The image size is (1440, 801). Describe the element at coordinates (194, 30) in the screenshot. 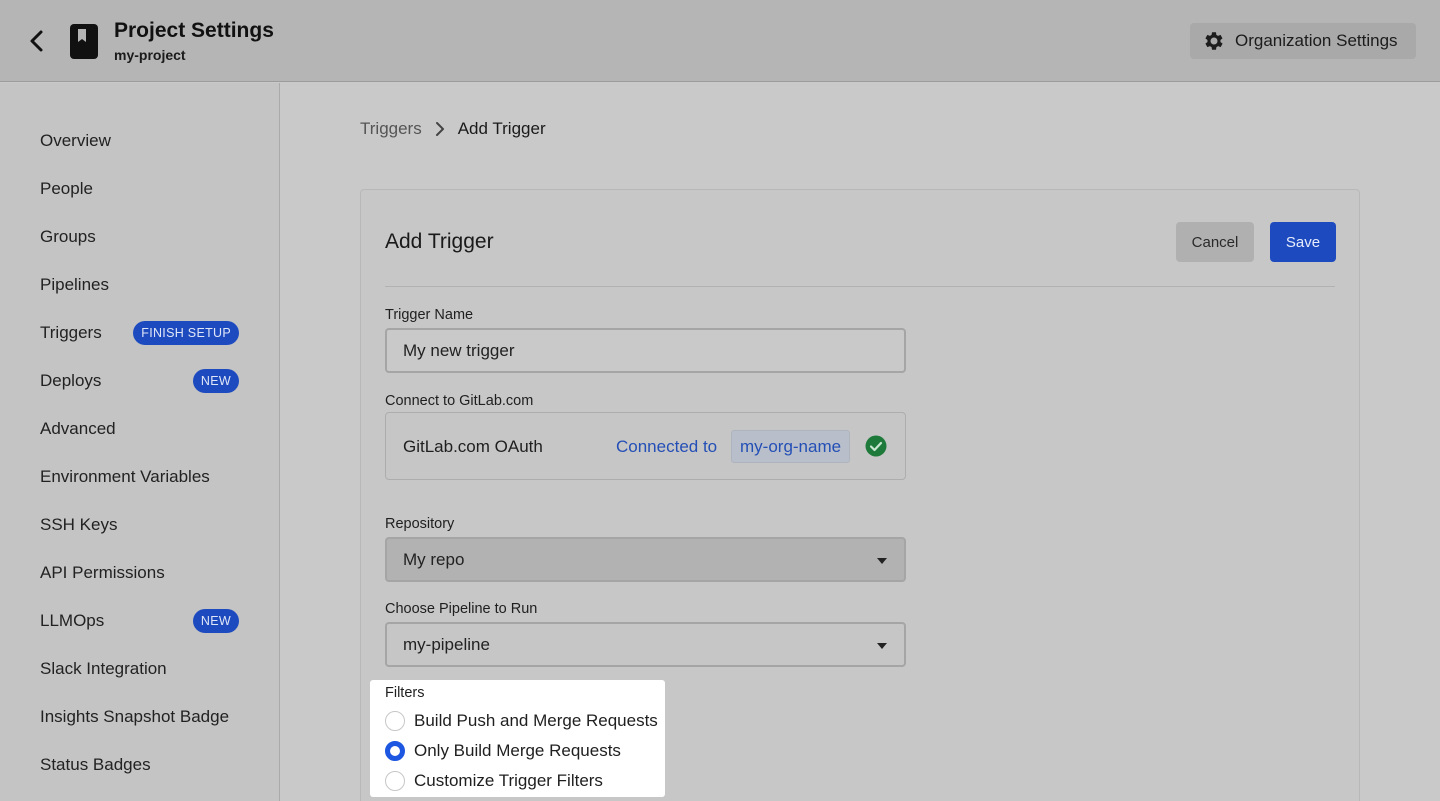

I see `page-title: Project Settings` at that location.